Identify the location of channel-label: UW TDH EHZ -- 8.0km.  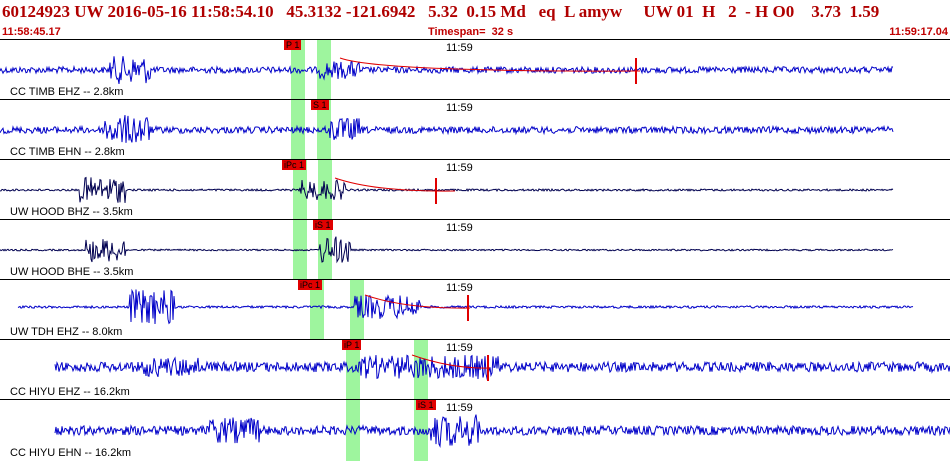
(66, 332).